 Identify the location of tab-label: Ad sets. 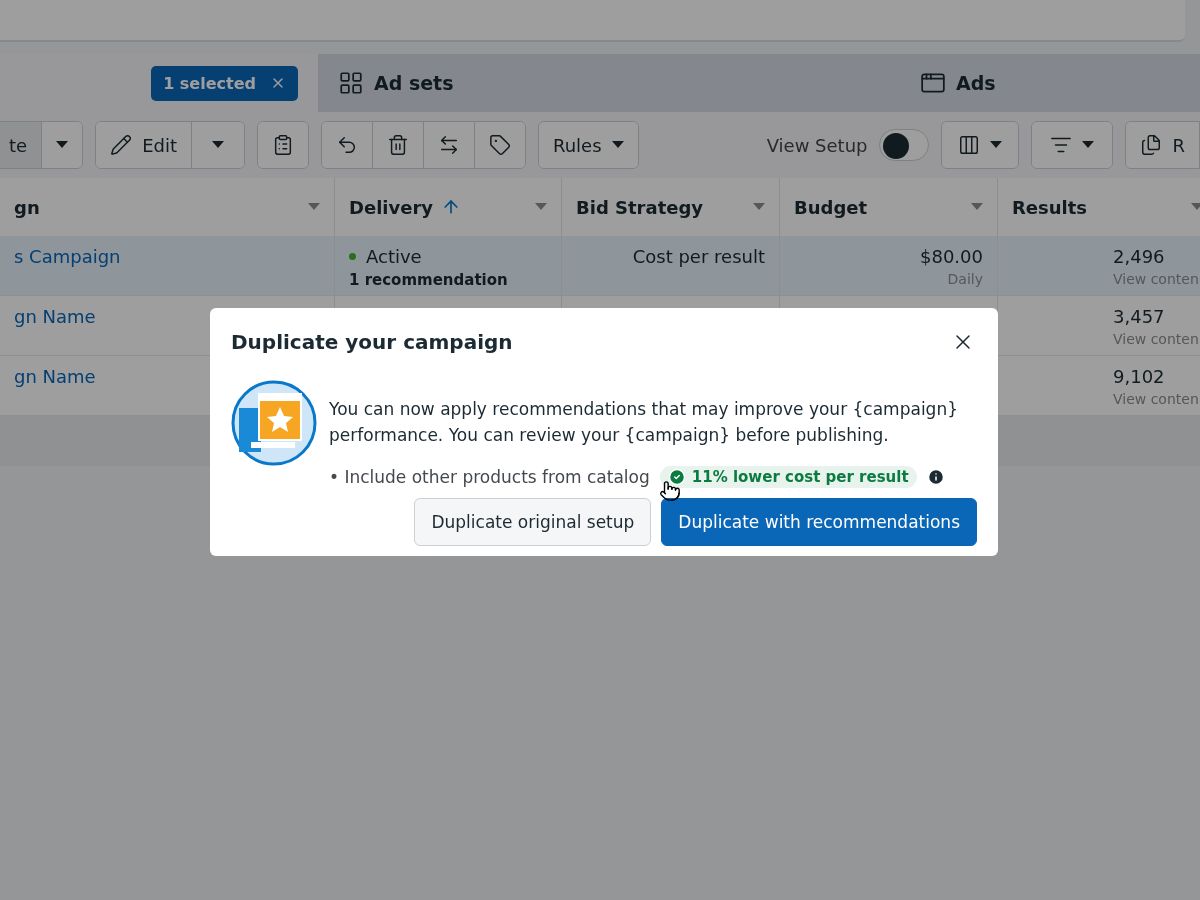
(414, 83).